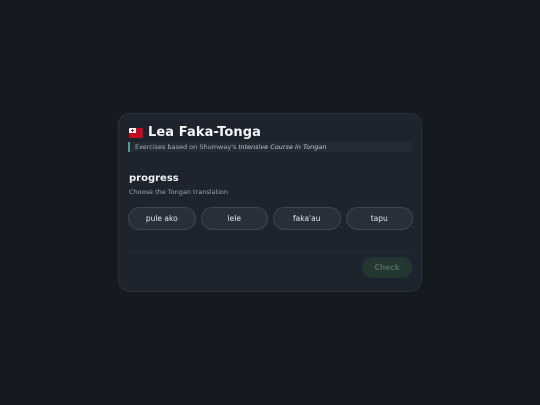 The height and width of the screenshot is (405, 540). What do you see at coordinates (162, 218) in the screenshot?
I see `option-button-pule-ako: pule ako` at bounding box center [162, 218].